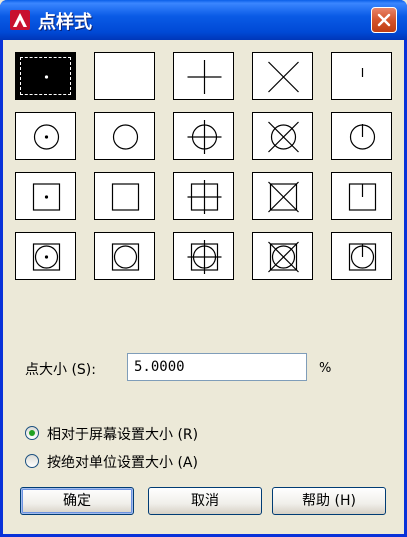 The width and height of the screenshot is (407, 537). I want to click on point-style-square-tick, so click(361, 196).